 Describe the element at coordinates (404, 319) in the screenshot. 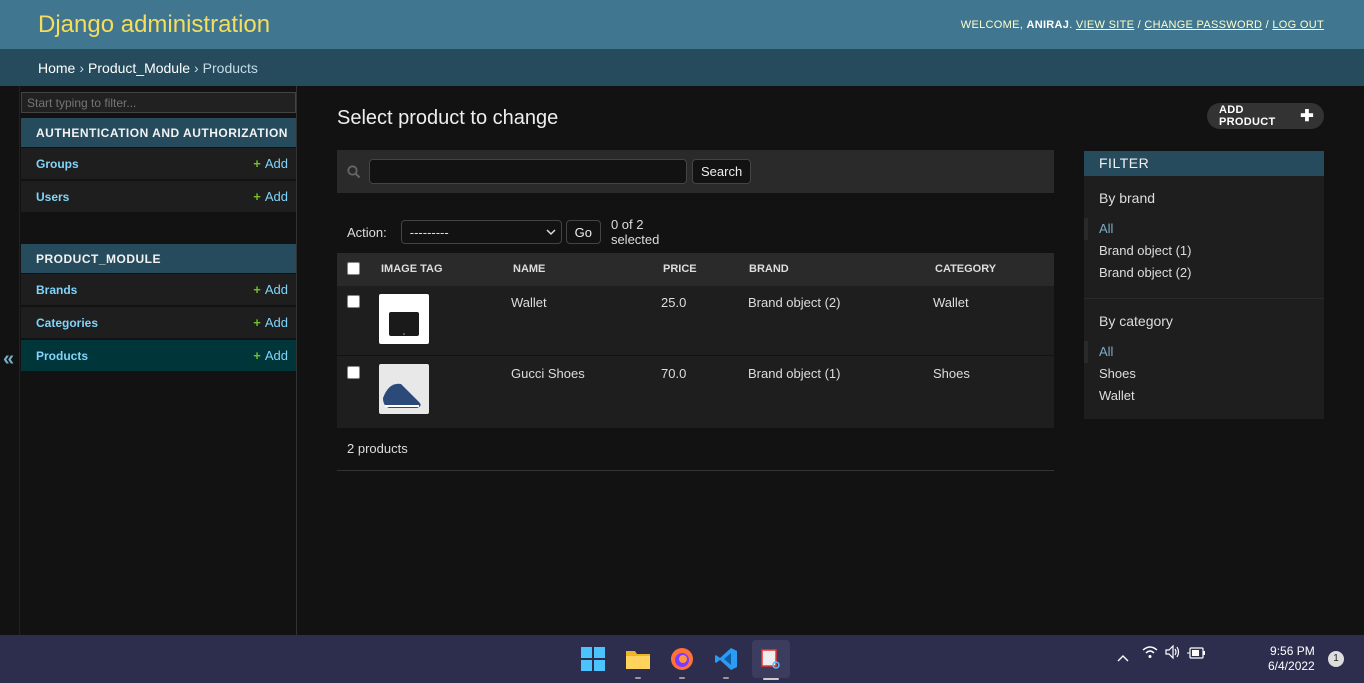

I see `product-image-wallet` at that location.